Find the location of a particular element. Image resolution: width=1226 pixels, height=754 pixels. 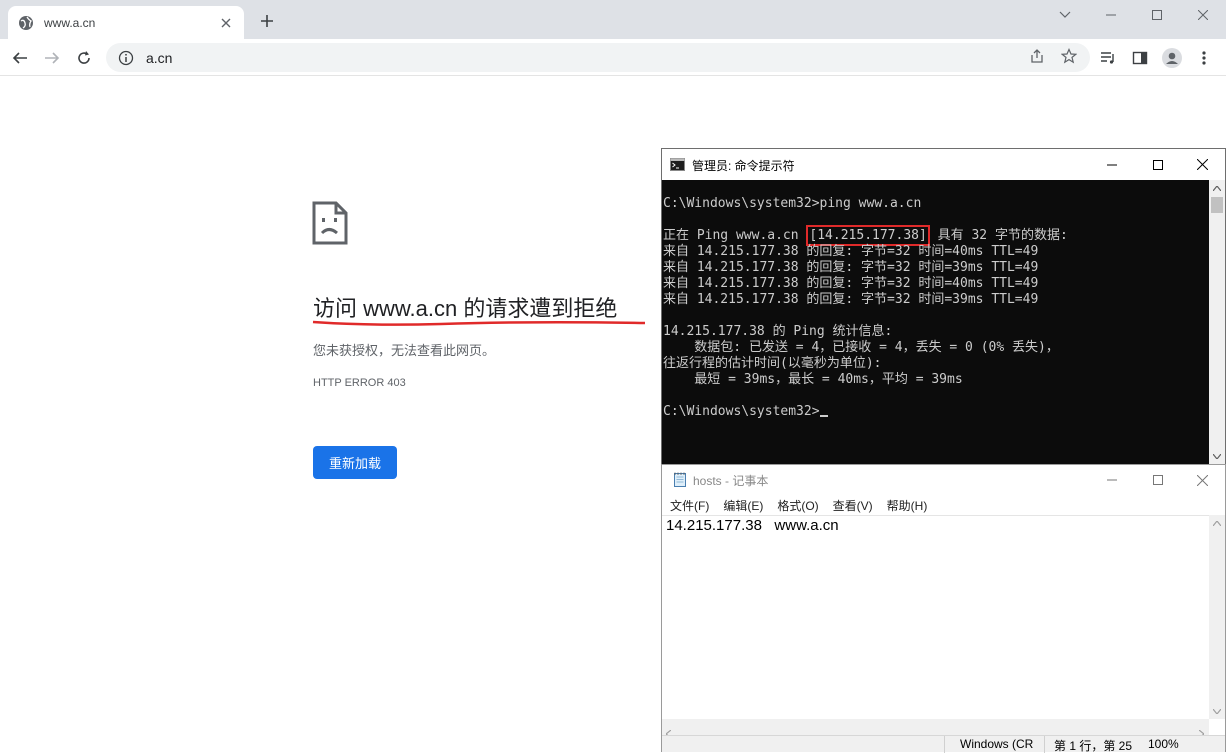

notepad-vertical-scrollbar is located at coordinates (1217, 617).